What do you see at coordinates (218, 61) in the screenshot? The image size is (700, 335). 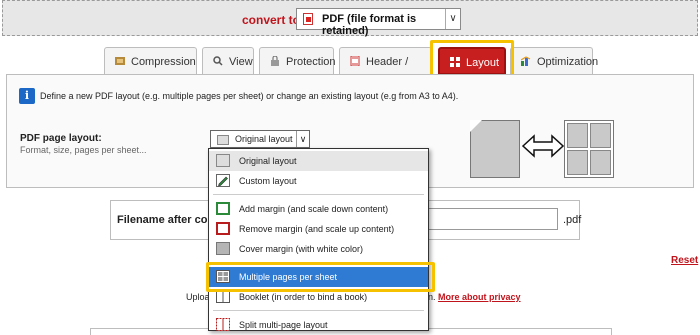 I see `view-icon` at bounding box center [218, 61].